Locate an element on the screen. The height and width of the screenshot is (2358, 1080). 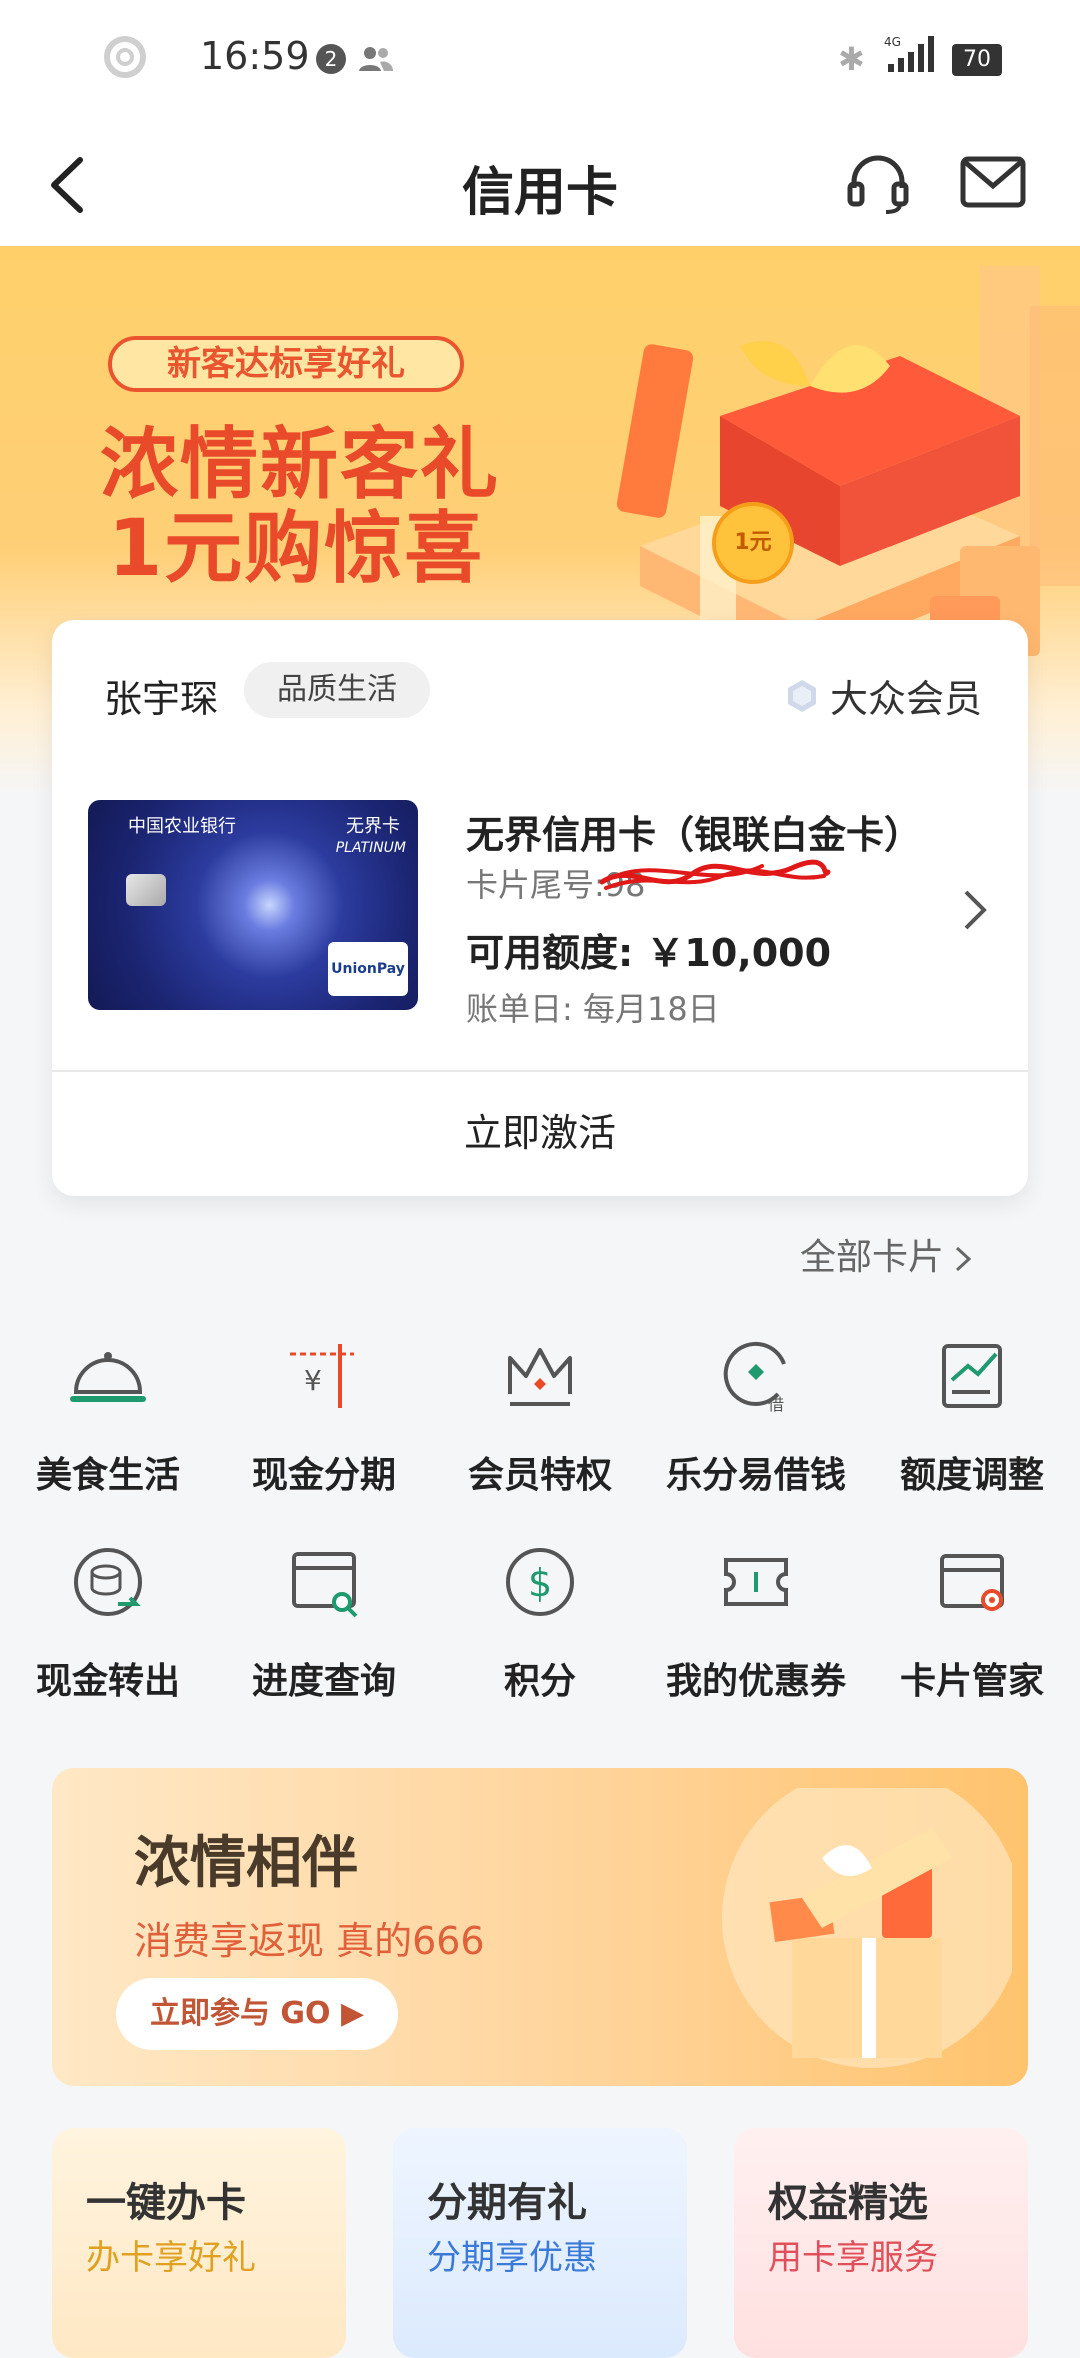
card-tier-label: PLATINUM is located at coordinates (370, 848).